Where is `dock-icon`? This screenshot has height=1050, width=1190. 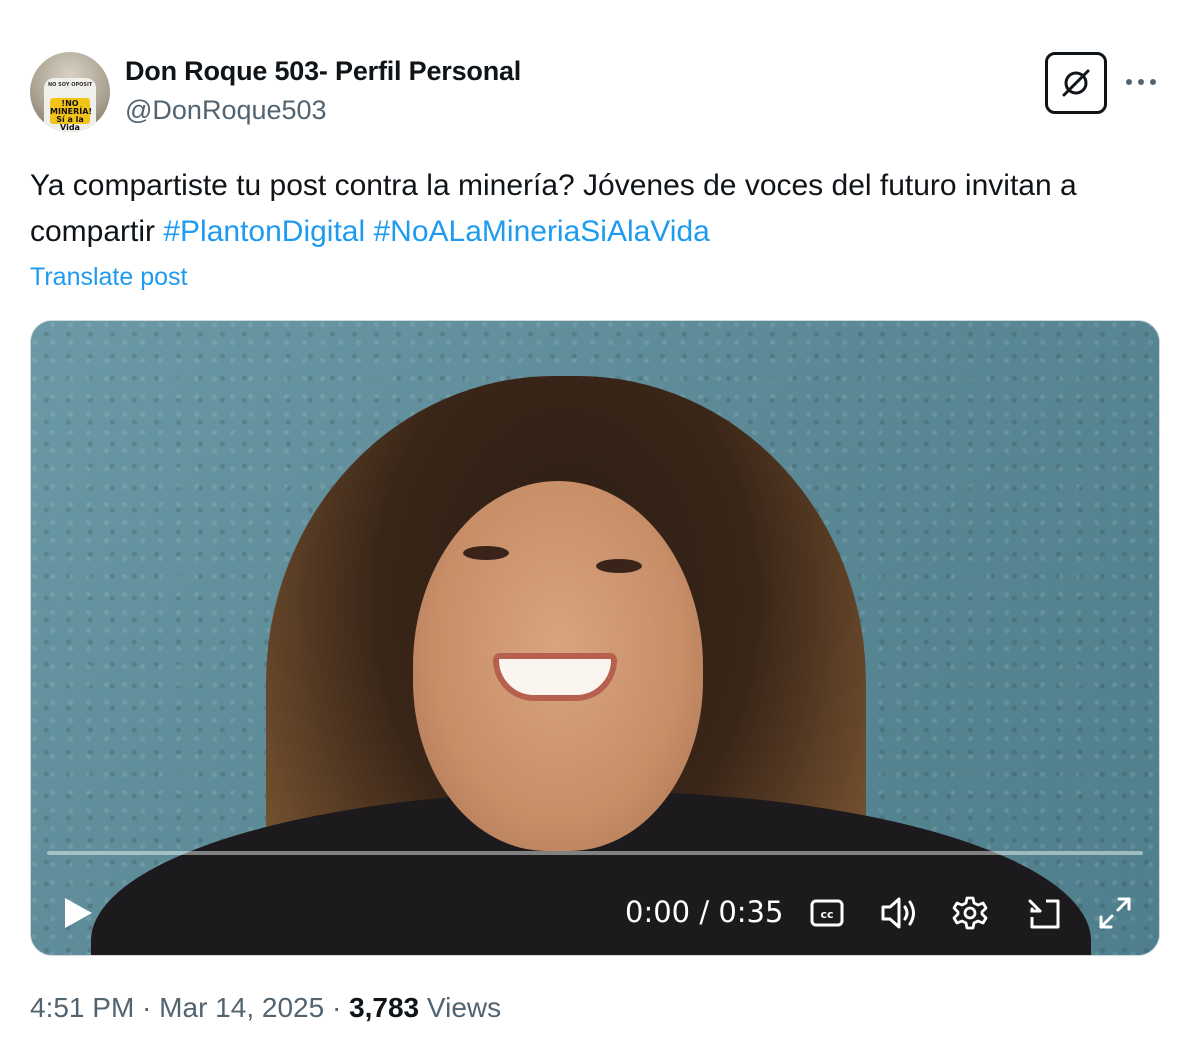
dock-icon is located at coordinates (1044, 914).